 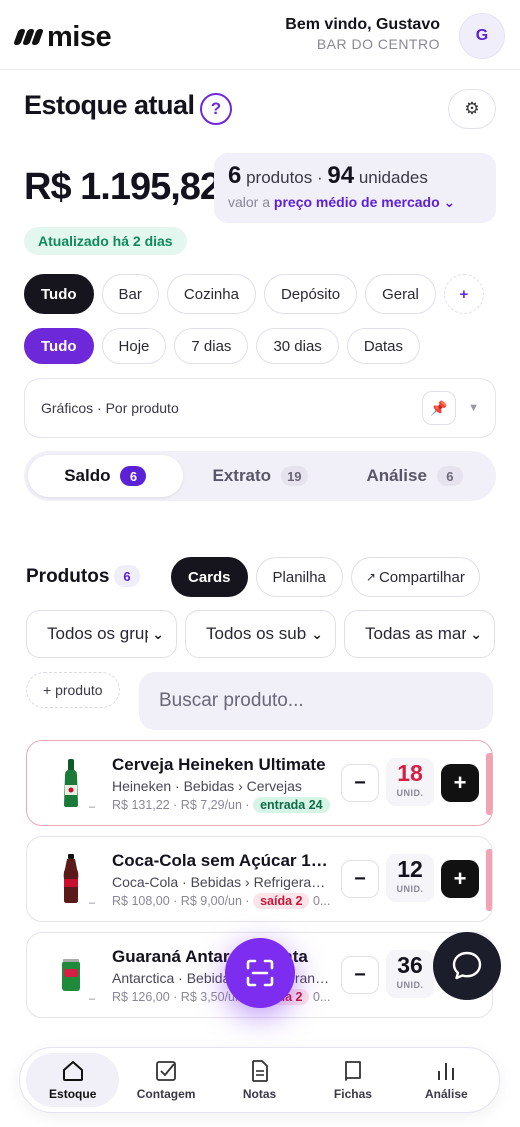 I want to click on products-view-toggle: Cards Planilha ↗ Compartilhar, so click(x=325, y=577).